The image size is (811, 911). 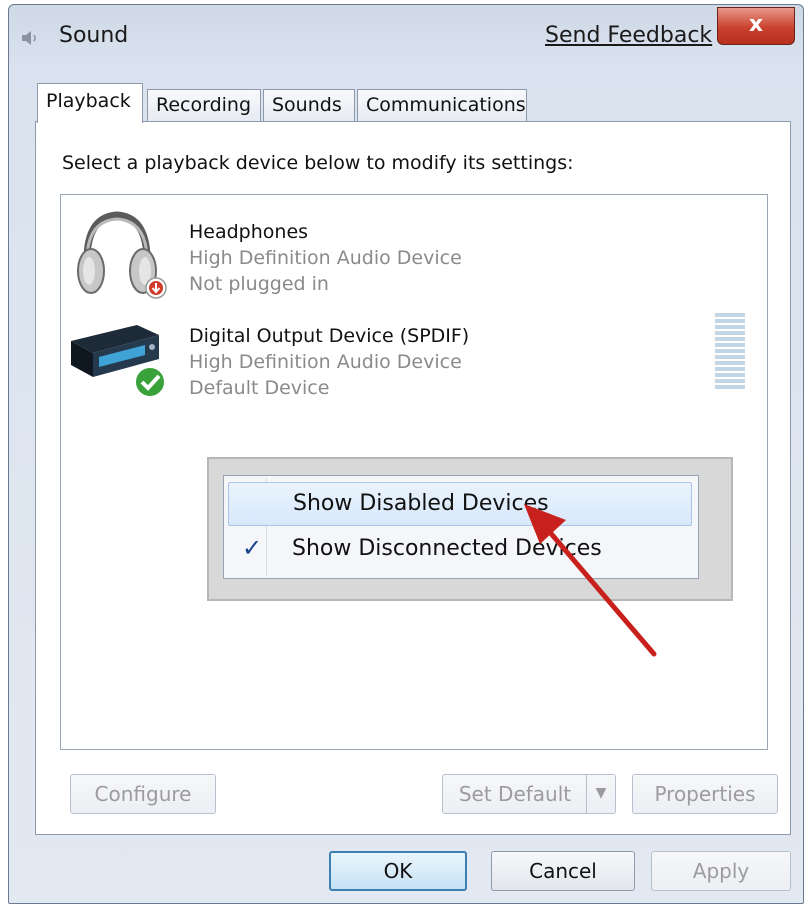 I want to click on device-name: Headphones, so click(x=249, y=232).